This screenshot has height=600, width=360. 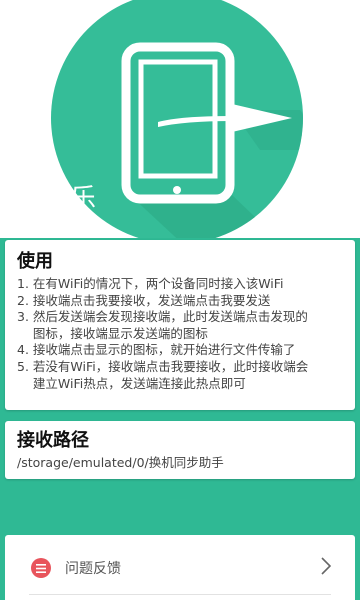 I want to click on usage-line: 1. 在有WiFi的情况下，两个设备同时接入该WiFi, so click(x=150, y=283).